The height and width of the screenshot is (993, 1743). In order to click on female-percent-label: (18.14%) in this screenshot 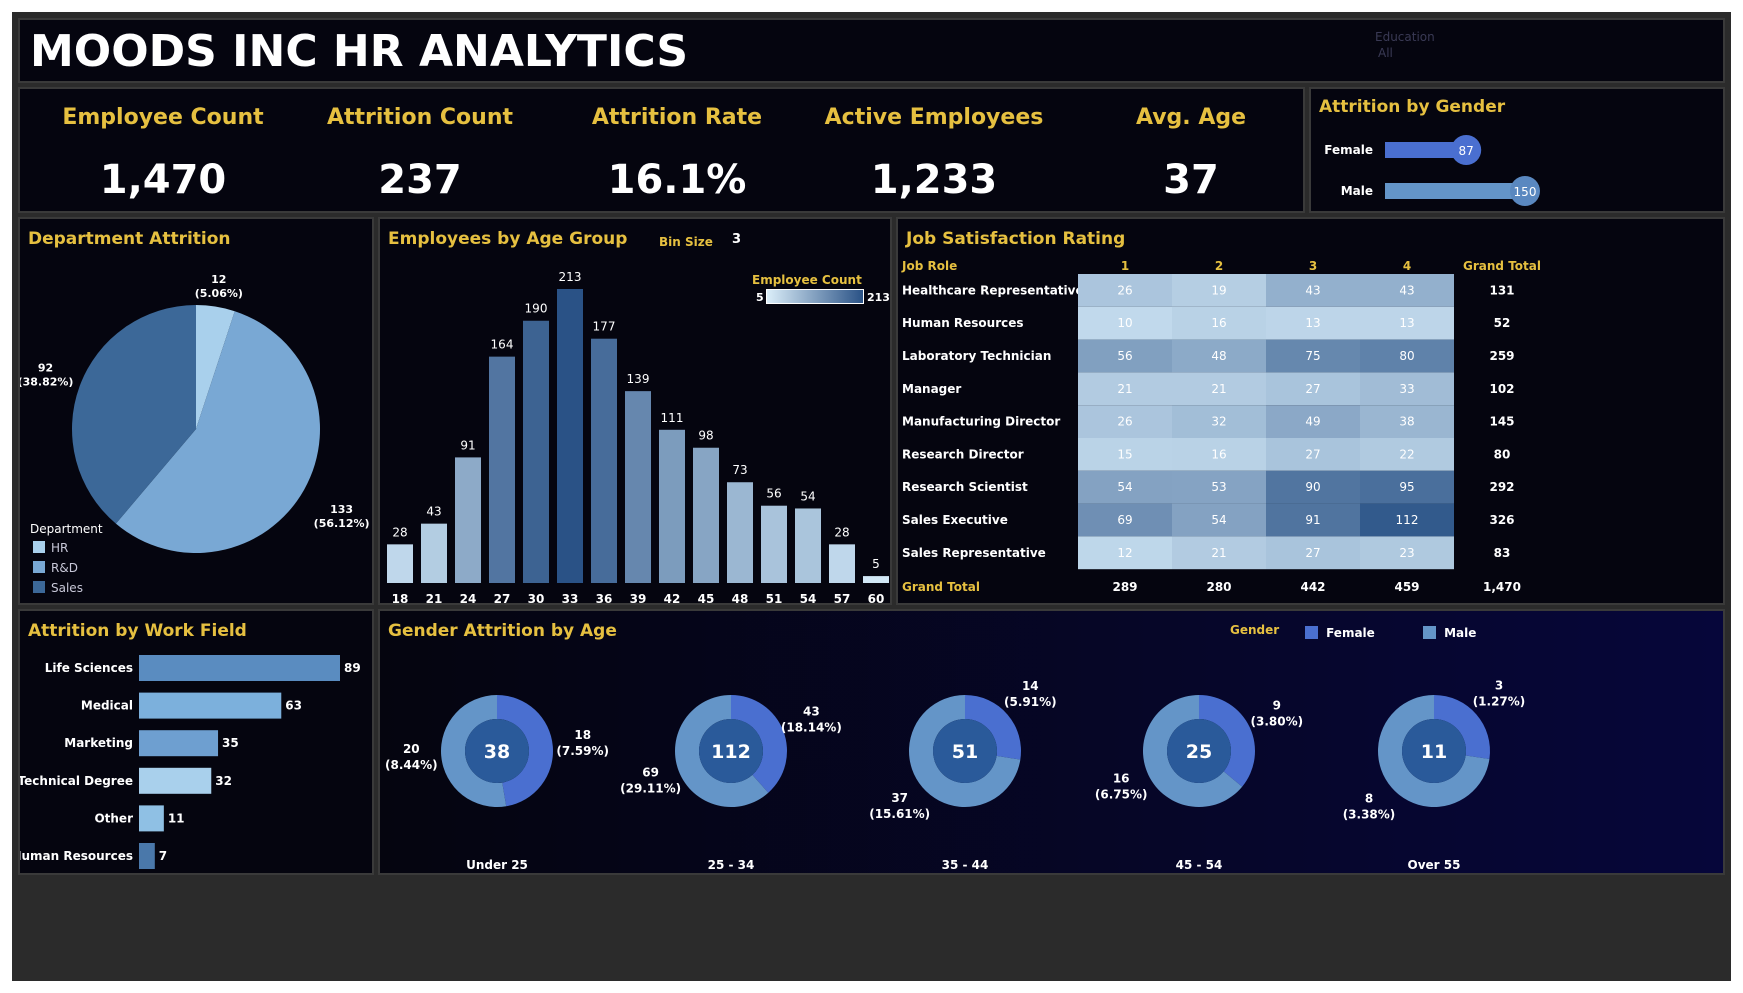, I will do `click(811, 727)`.